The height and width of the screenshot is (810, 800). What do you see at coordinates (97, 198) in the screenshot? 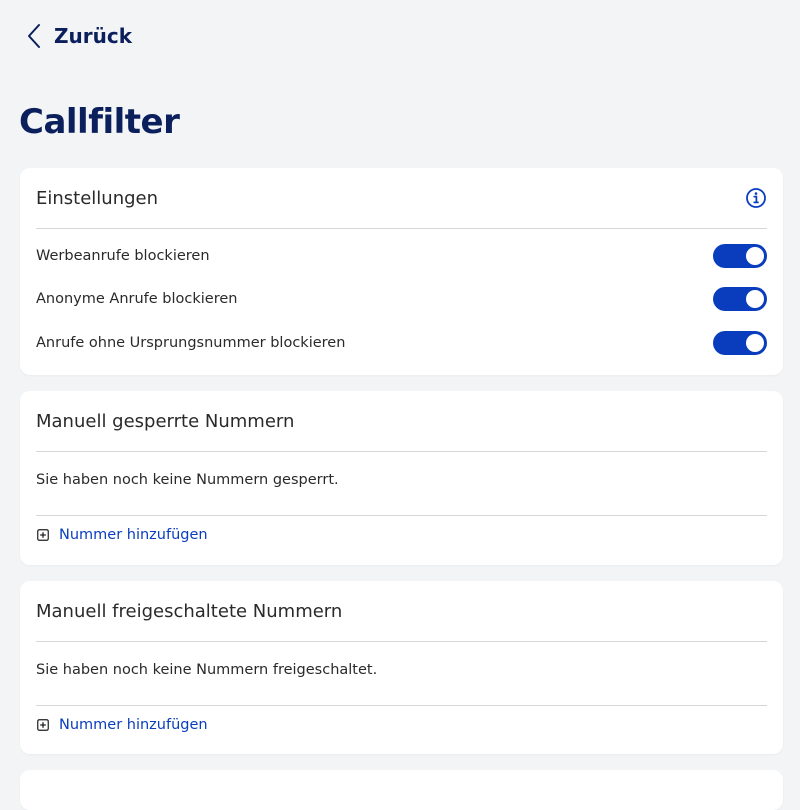
I see `settings-title: Einstellungen` at bounding box center [97, 198].